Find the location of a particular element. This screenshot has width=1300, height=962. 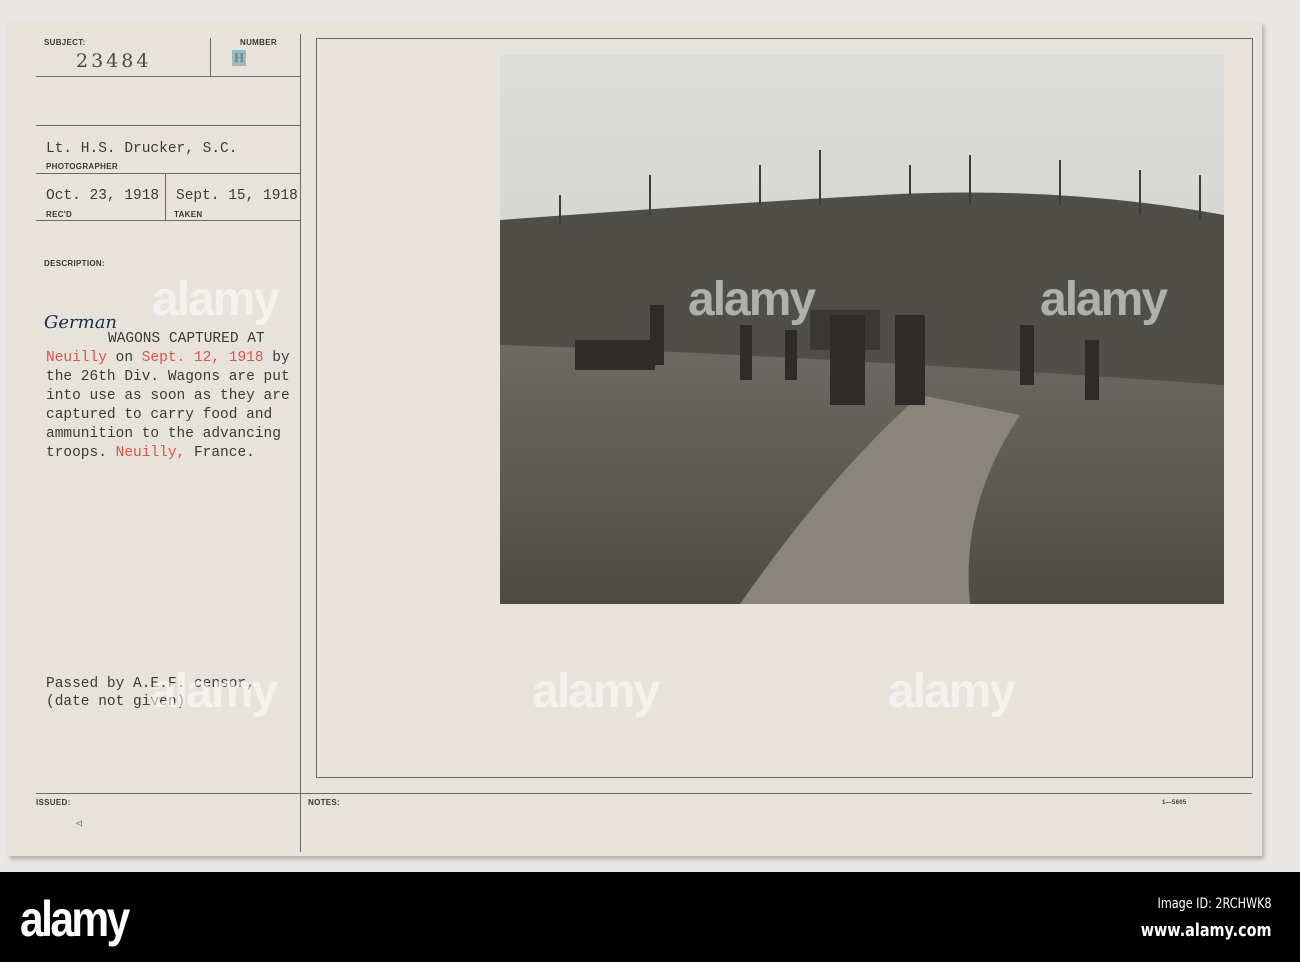

alamy-logo: alamy is located at coordinates (75, 919).